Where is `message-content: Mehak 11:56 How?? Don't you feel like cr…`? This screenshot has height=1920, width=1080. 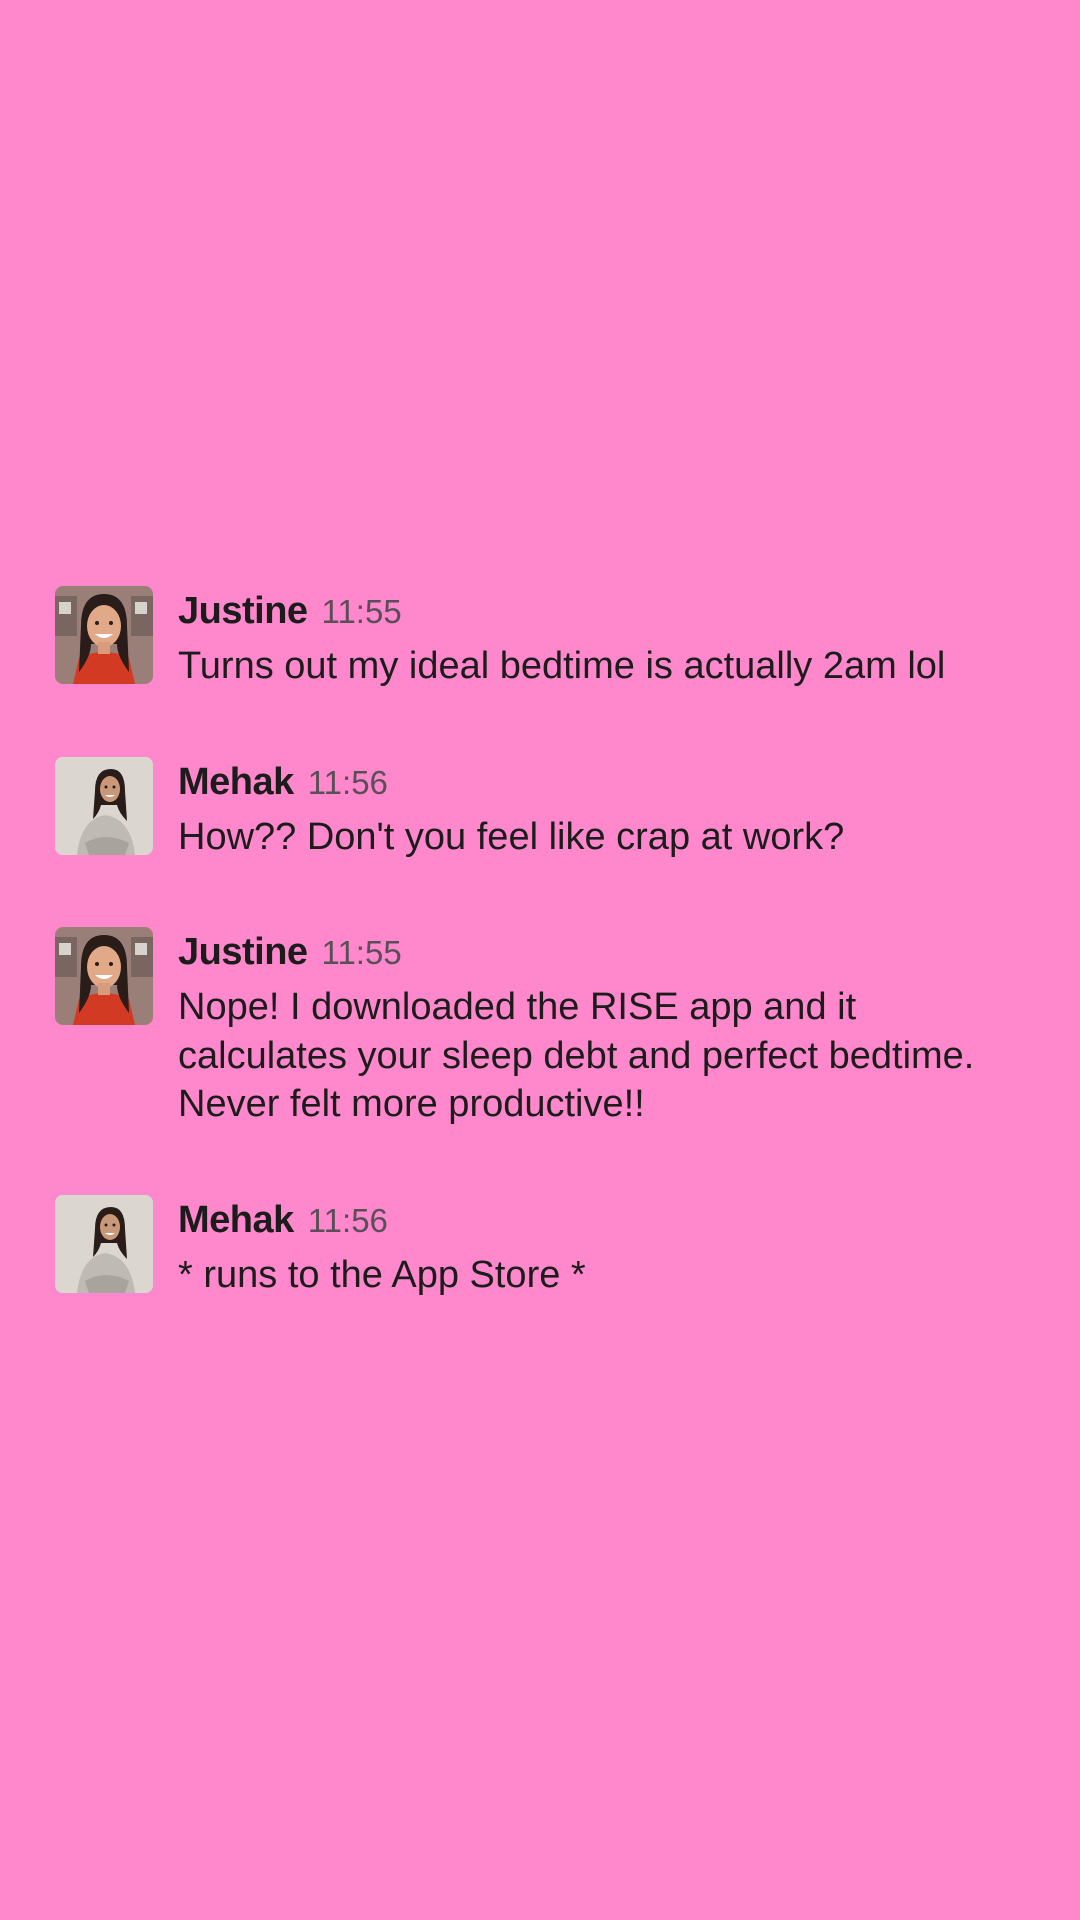
message-content: Mehak 11:56 How?? Don't you feel like cr… is located at coordinates (606, 809).